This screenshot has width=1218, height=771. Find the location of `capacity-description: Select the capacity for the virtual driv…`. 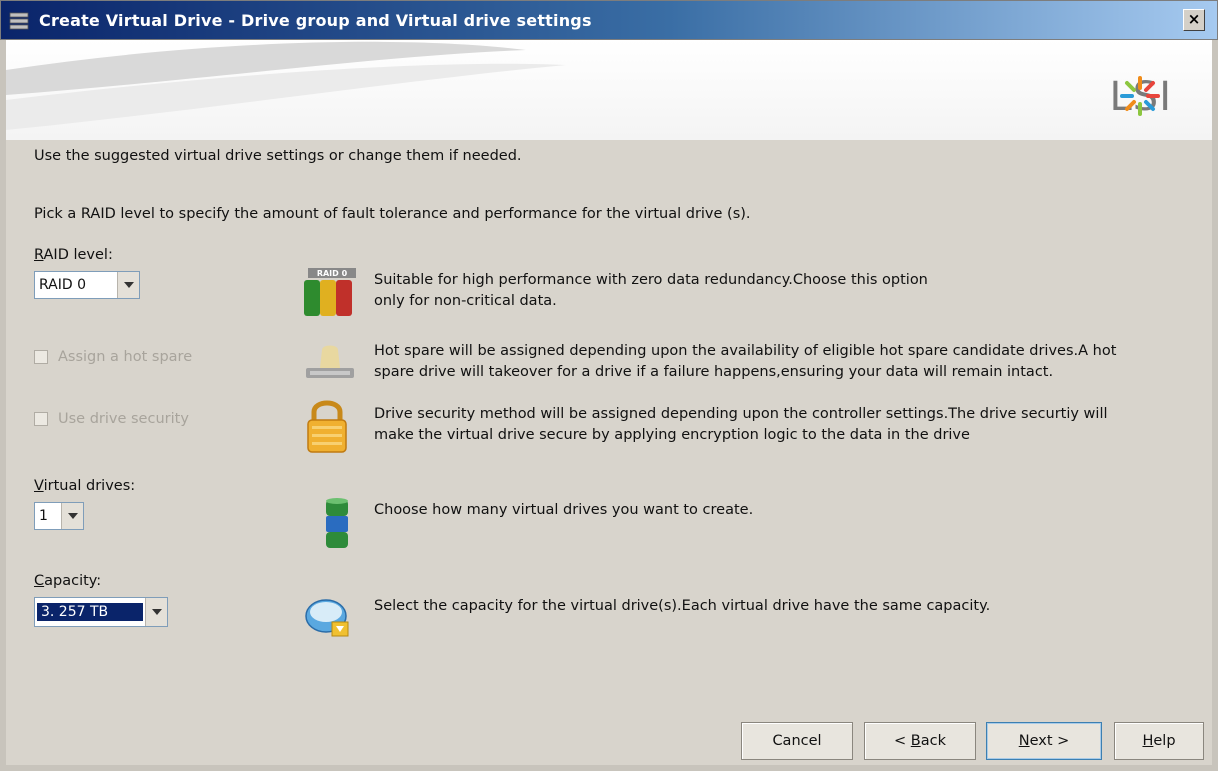

capacity-description: Select the capacity for the virtual driv… is located at coordinates (682, 606).